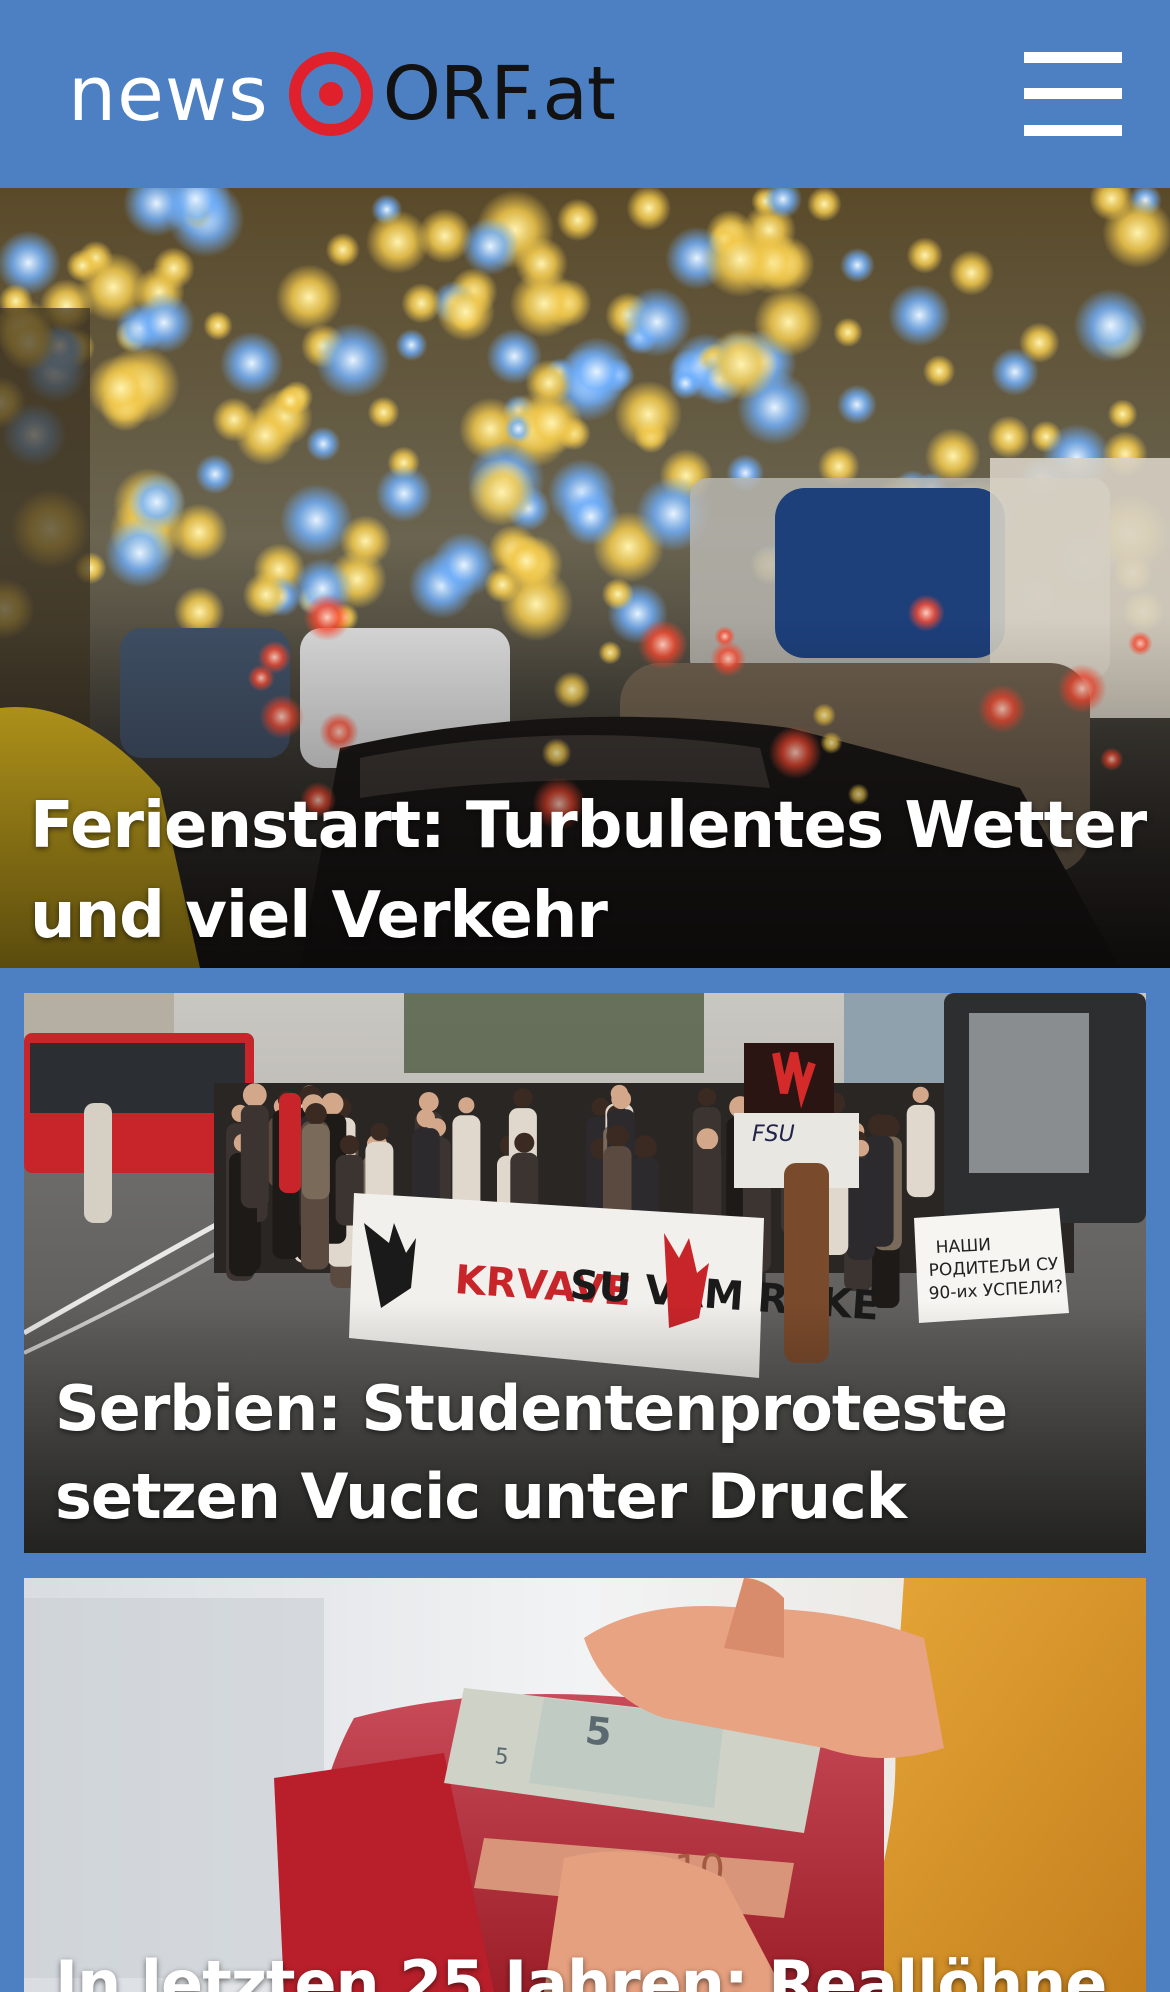 The width and height of the screenshot is (1170, 1992). What do you see at coordinates (501, 1757) in the screenshot?
I see `svg-text: 5` at bounding box center [501, 1757].